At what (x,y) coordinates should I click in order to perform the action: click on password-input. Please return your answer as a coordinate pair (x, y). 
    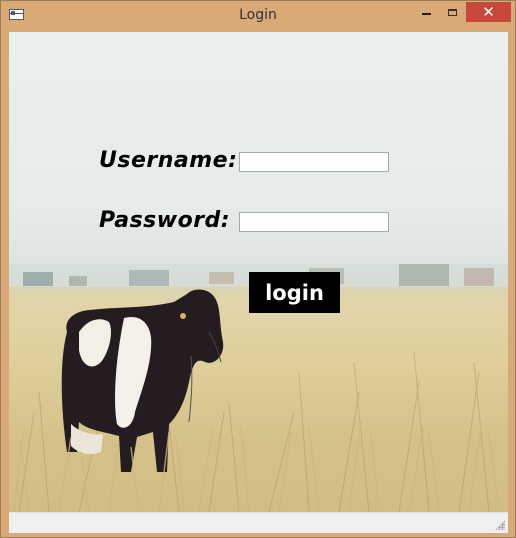
    Looking at the image, I should click on (314, 222).